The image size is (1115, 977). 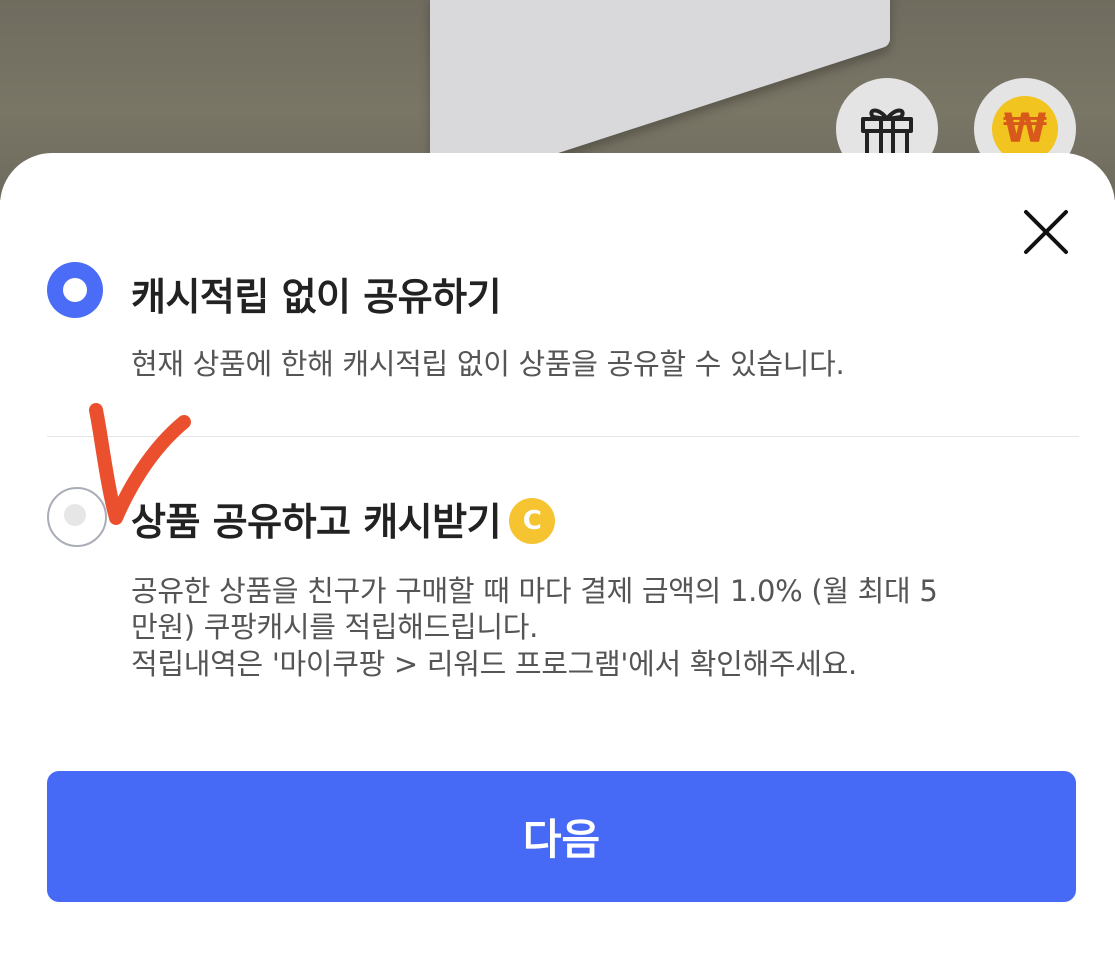 What do you see at coordinates (488, 364) in the screenshot?
I see `option-description-line: 현재 상품에 한해 캐시적립 없이 상품을 공유할 수 있습니다.` at bounding box center [488, 364].